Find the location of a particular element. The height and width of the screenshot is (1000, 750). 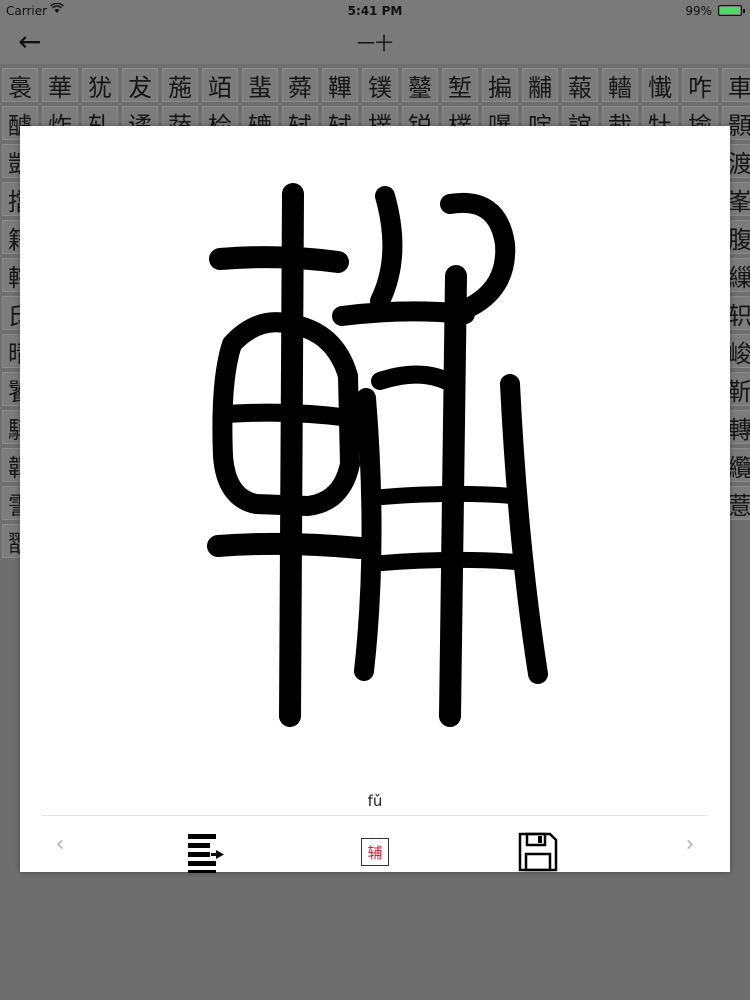

pinyin-label: fǔ is located at coordinates (375, 801).